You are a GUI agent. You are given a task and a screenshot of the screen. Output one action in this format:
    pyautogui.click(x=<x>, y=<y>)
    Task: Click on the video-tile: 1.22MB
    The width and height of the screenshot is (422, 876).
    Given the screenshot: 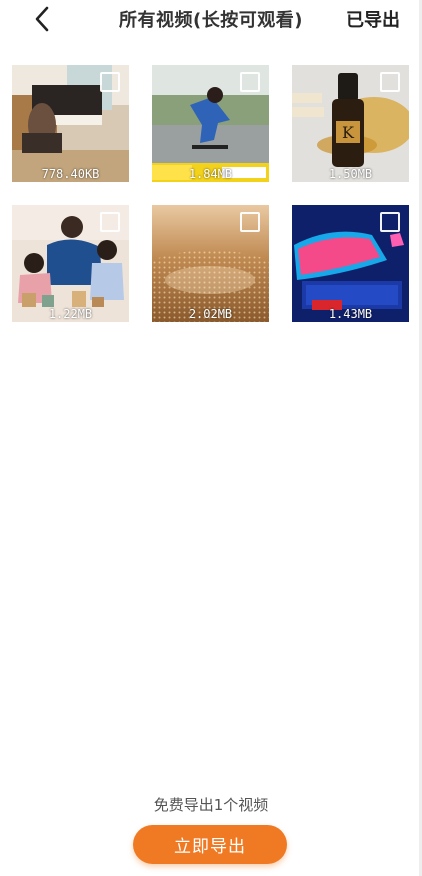 What is the action you would take?
    pyautogui.click(x=70, y=263)
    